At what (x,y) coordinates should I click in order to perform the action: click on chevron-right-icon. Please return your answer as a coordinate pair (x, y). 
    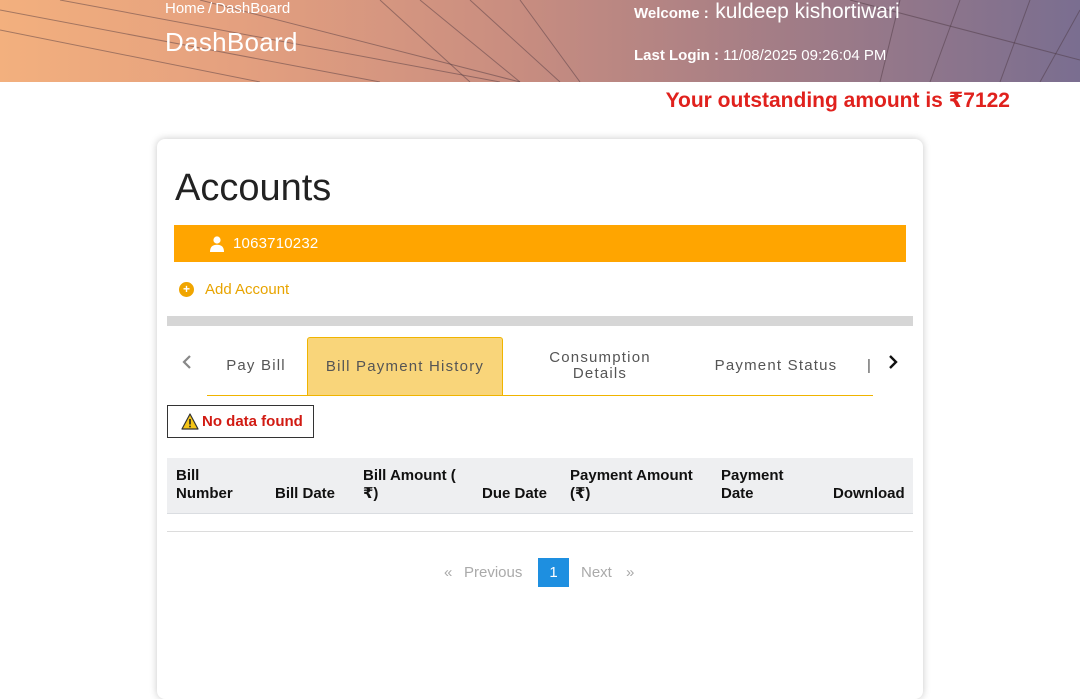
    Looking at the image, I should click on (893, 362).